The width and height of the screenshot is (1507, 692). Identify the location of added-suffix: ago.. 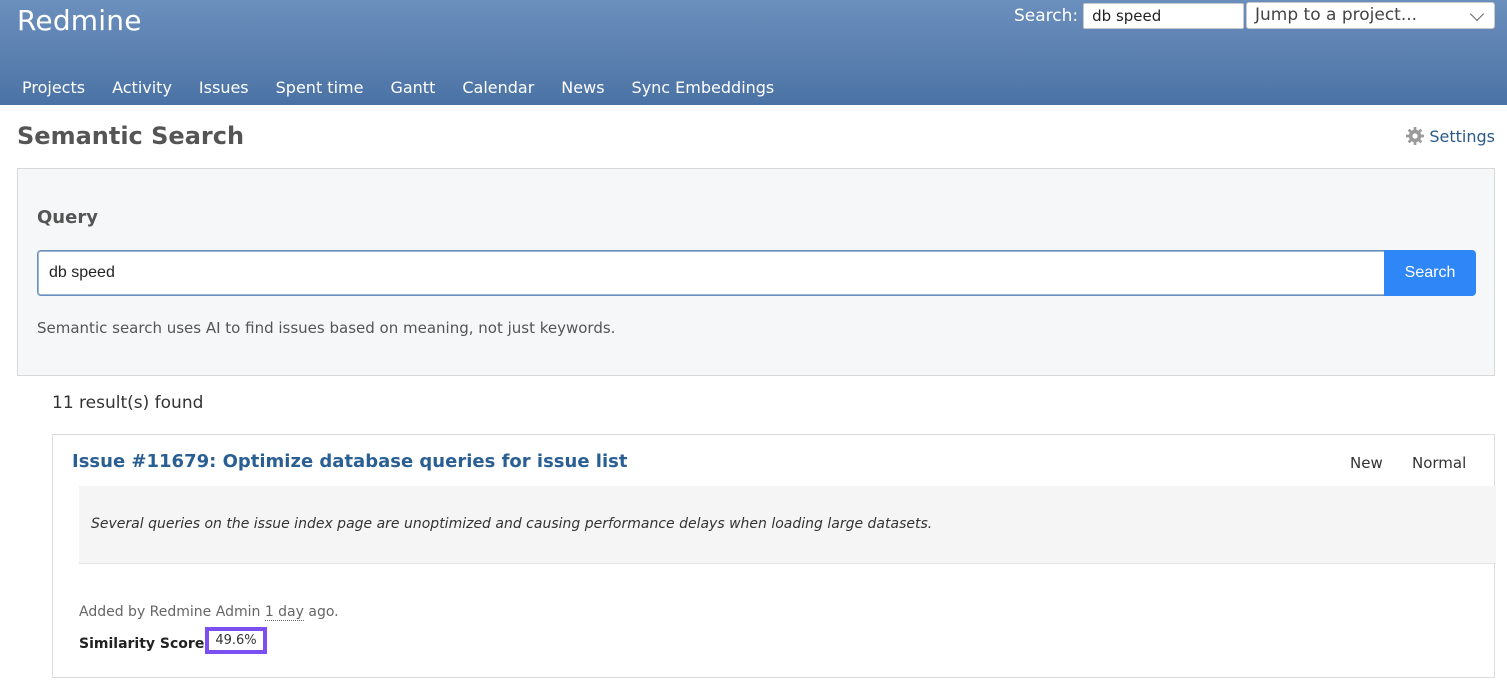
(323, 612).